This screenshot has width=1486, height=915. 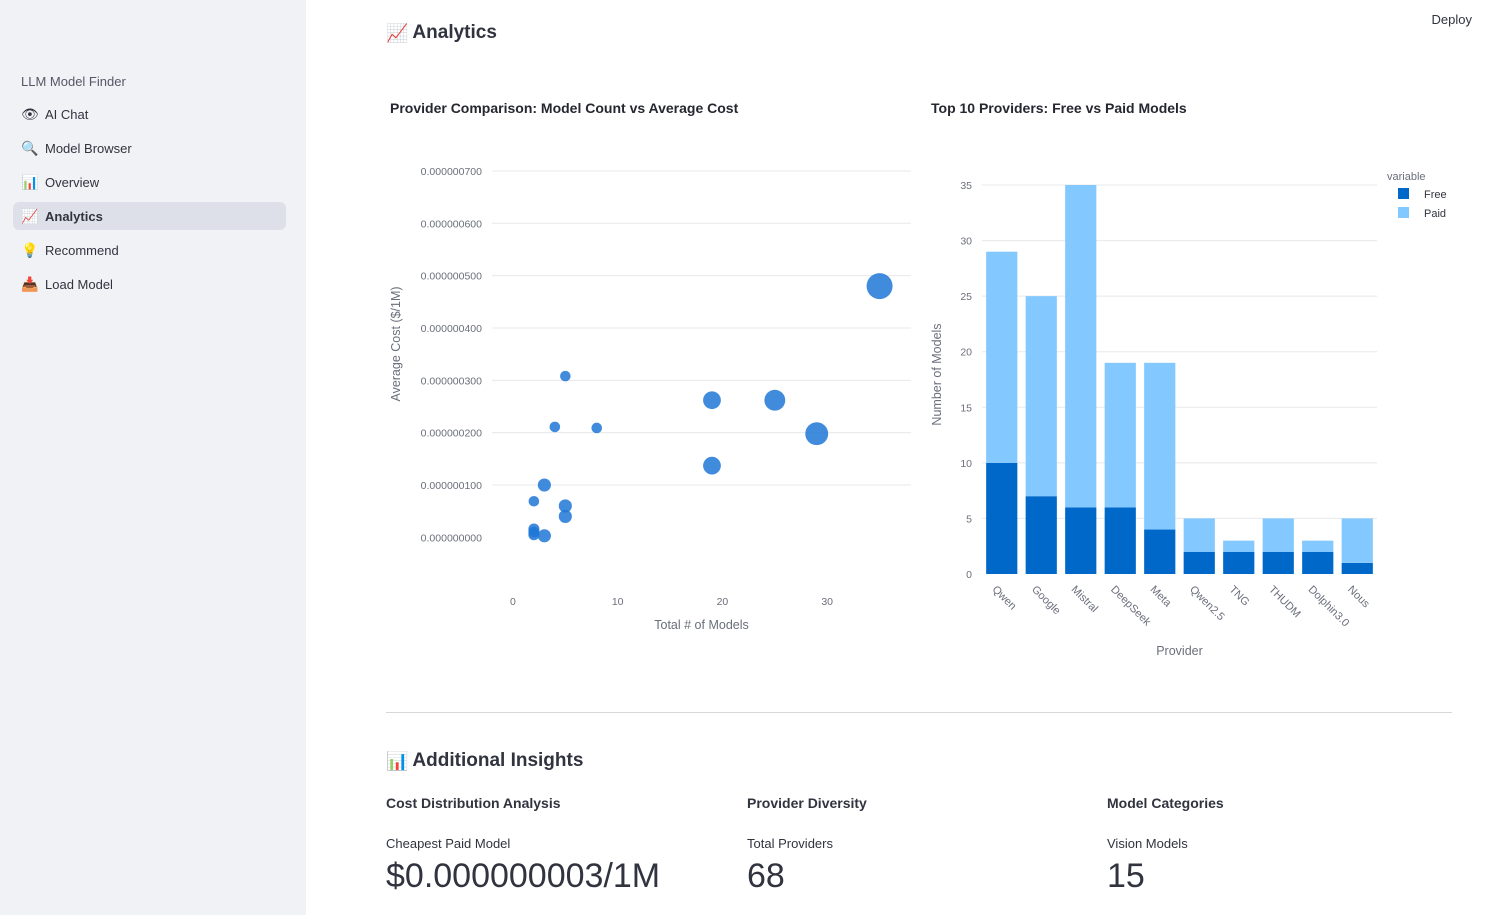 I want to click on y-tick-label: 15, so click(x=966, y=408).